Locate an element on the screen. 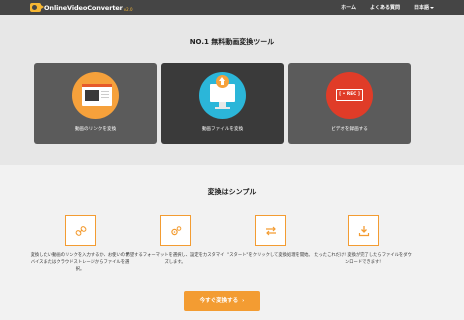 The width and height of the screenshot is (464, 320). nav-language-label: 日本語 is located at coordinates (421, 8).